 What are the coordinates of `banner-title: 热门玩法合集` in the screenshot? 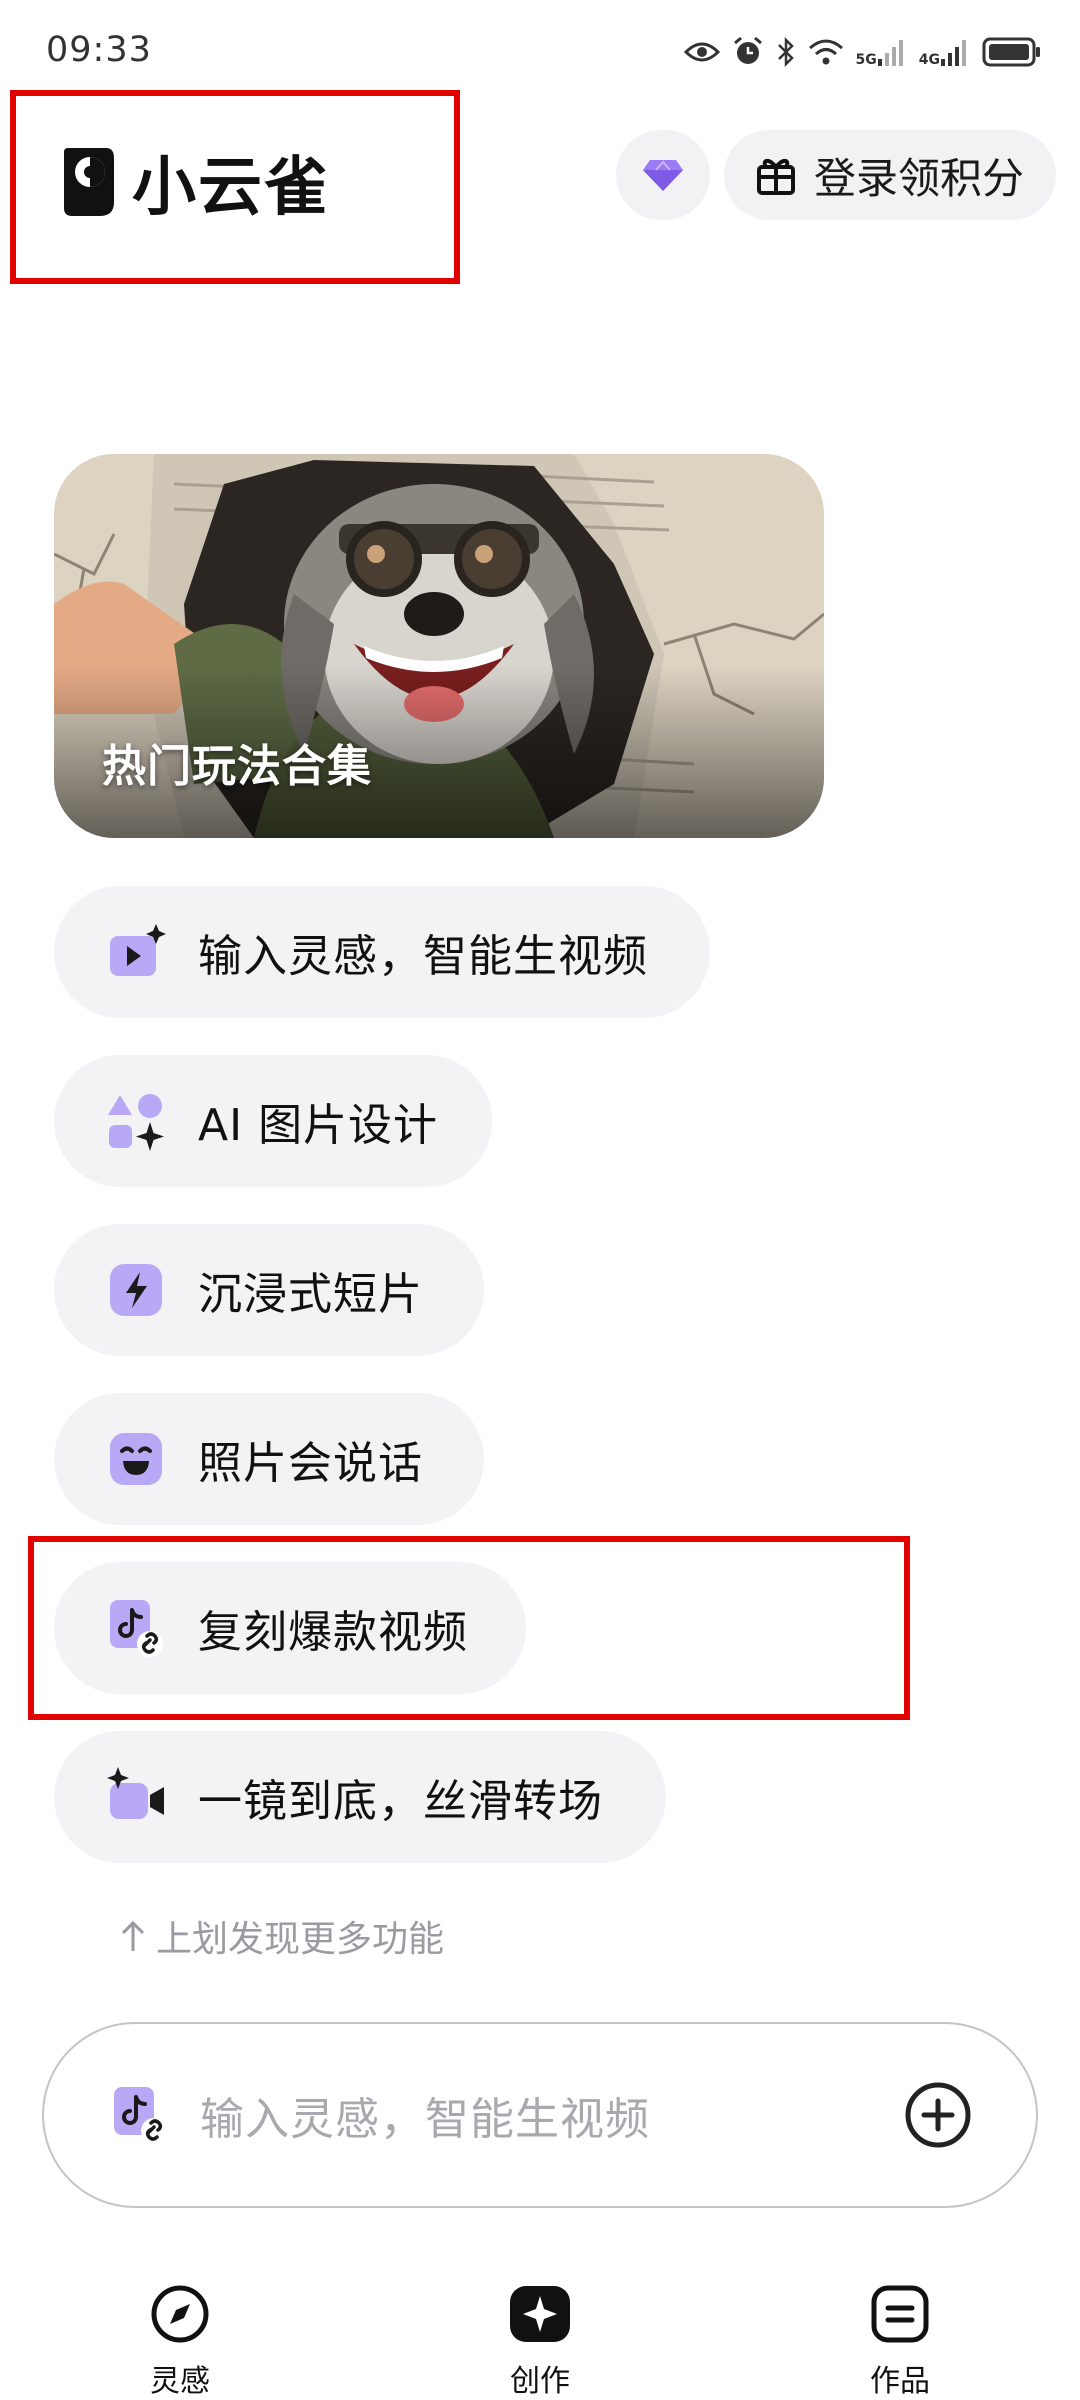 It's located at (237, 766).